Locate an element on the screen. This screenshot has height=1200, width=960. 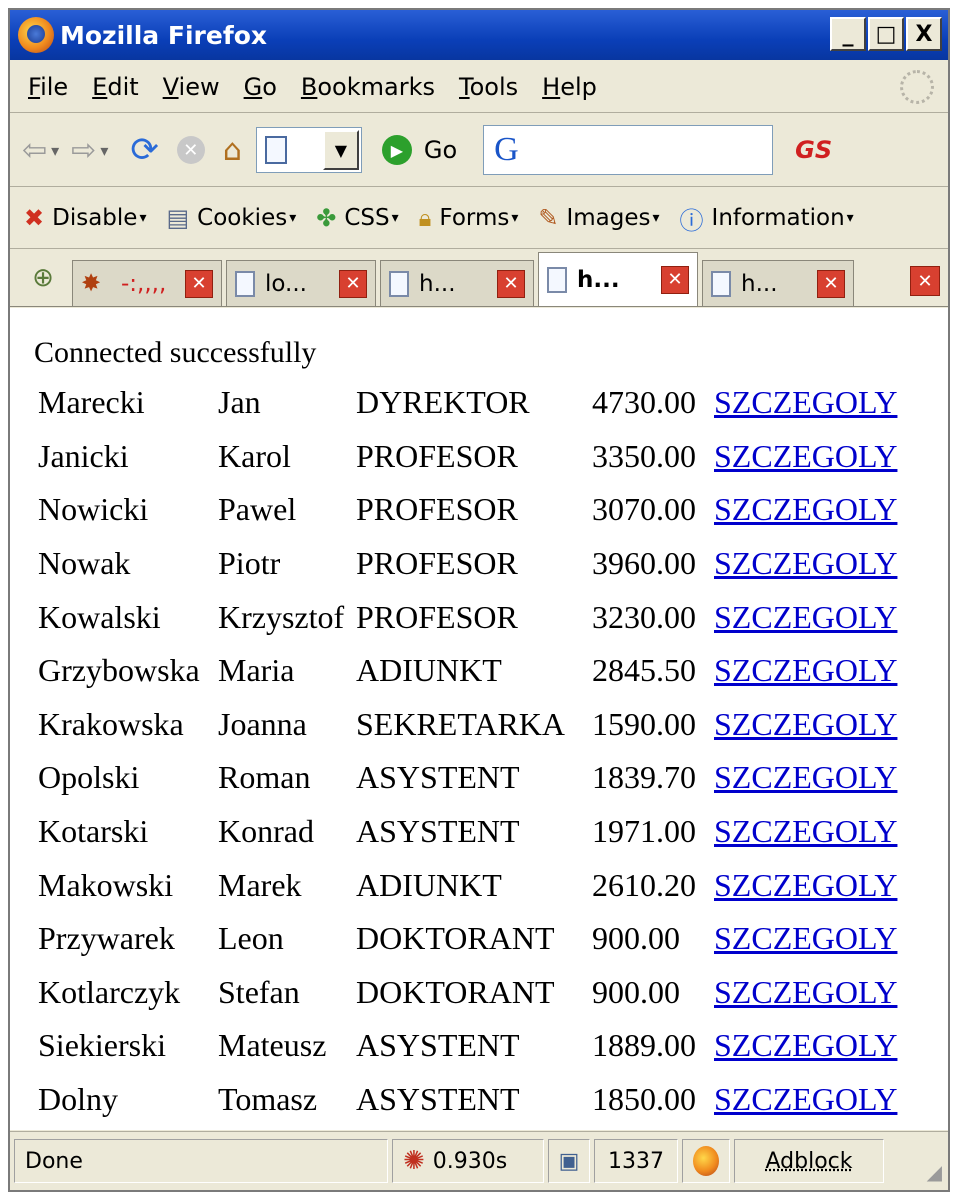
menu-view: View is located at coordinates (191, 87).